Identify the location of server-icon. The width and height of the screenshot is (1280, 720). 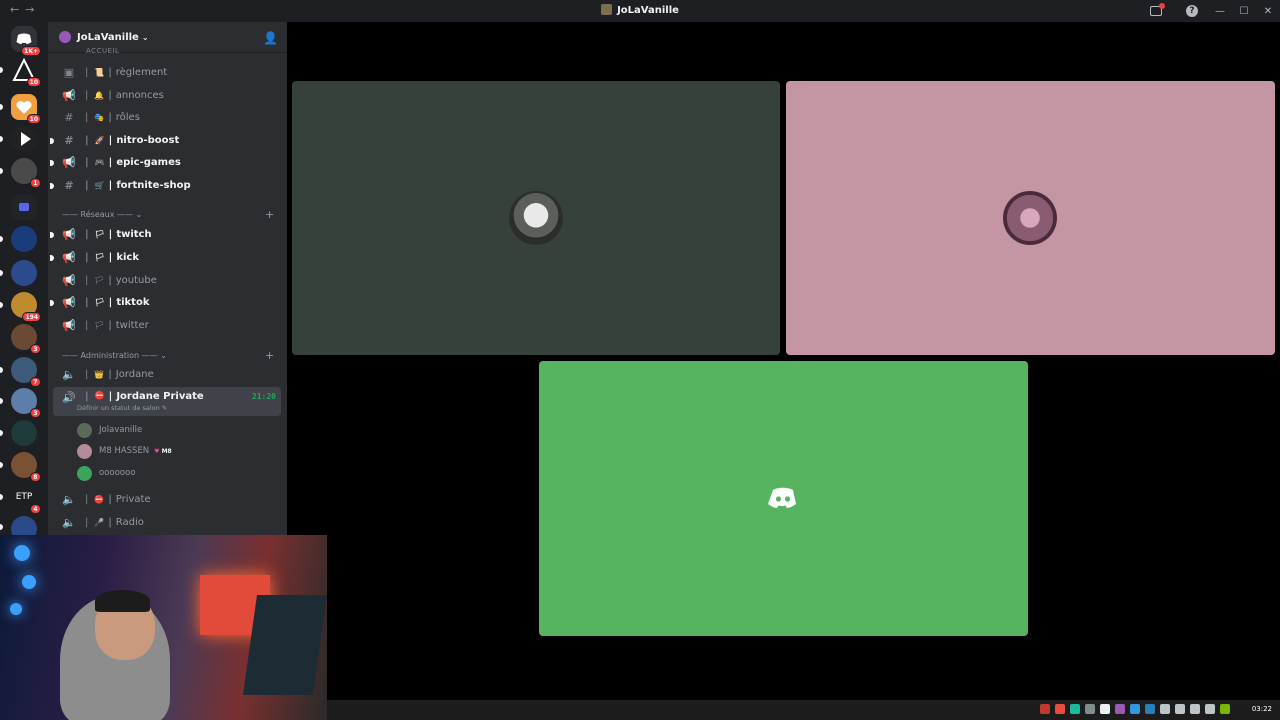
(65, 37).